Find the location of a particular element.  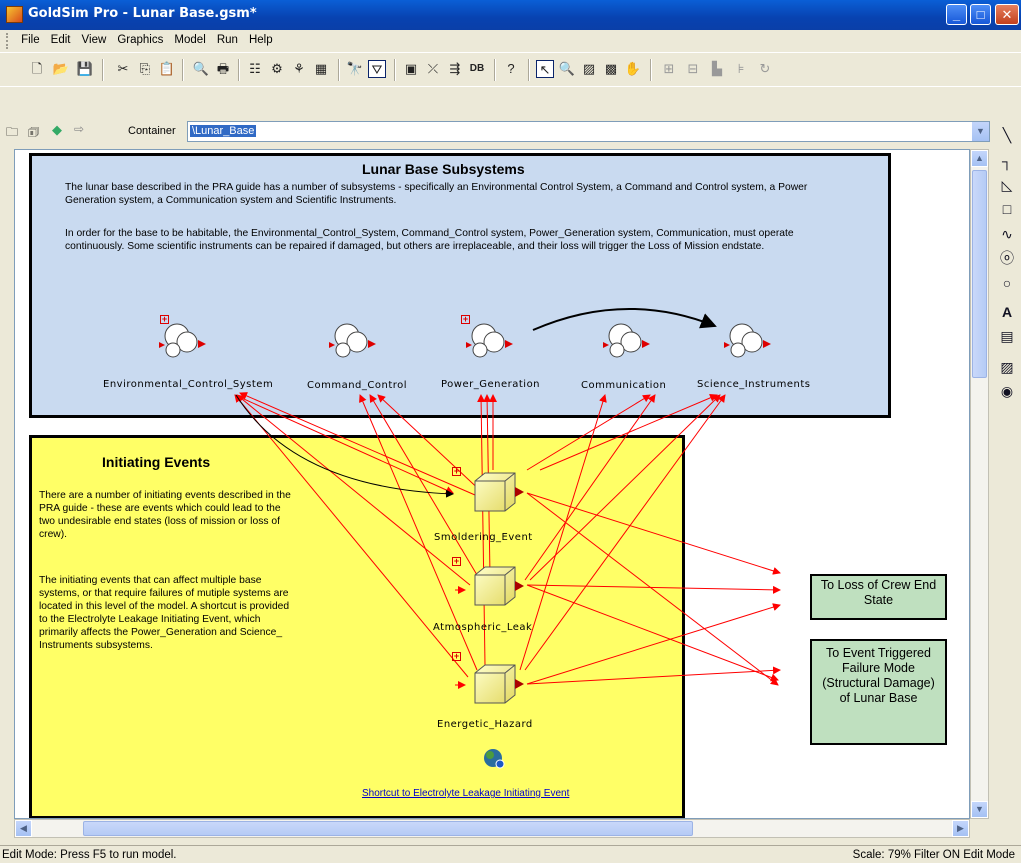

node-energetic-hazard: Energetic_Hazard is located at coordinates (485, 724).